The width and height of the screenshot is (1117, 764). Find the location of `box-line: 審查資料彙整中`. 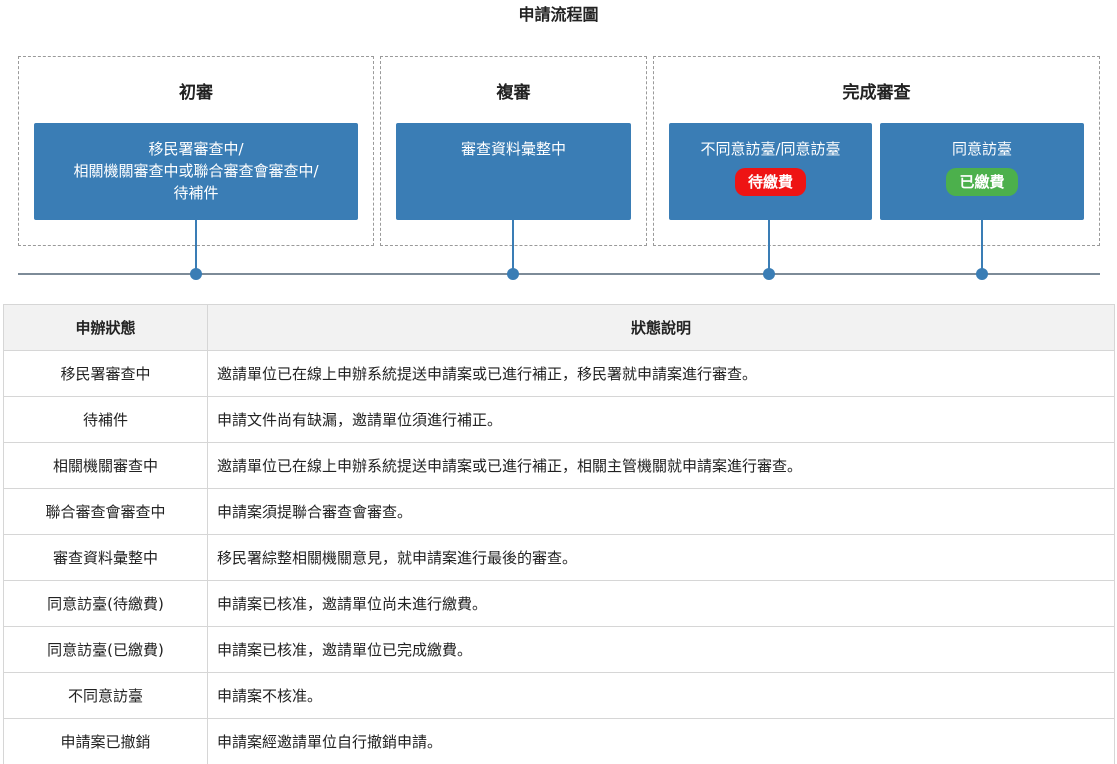

box-line: 審查資料彙整中 is located at coordinates (513, 149).